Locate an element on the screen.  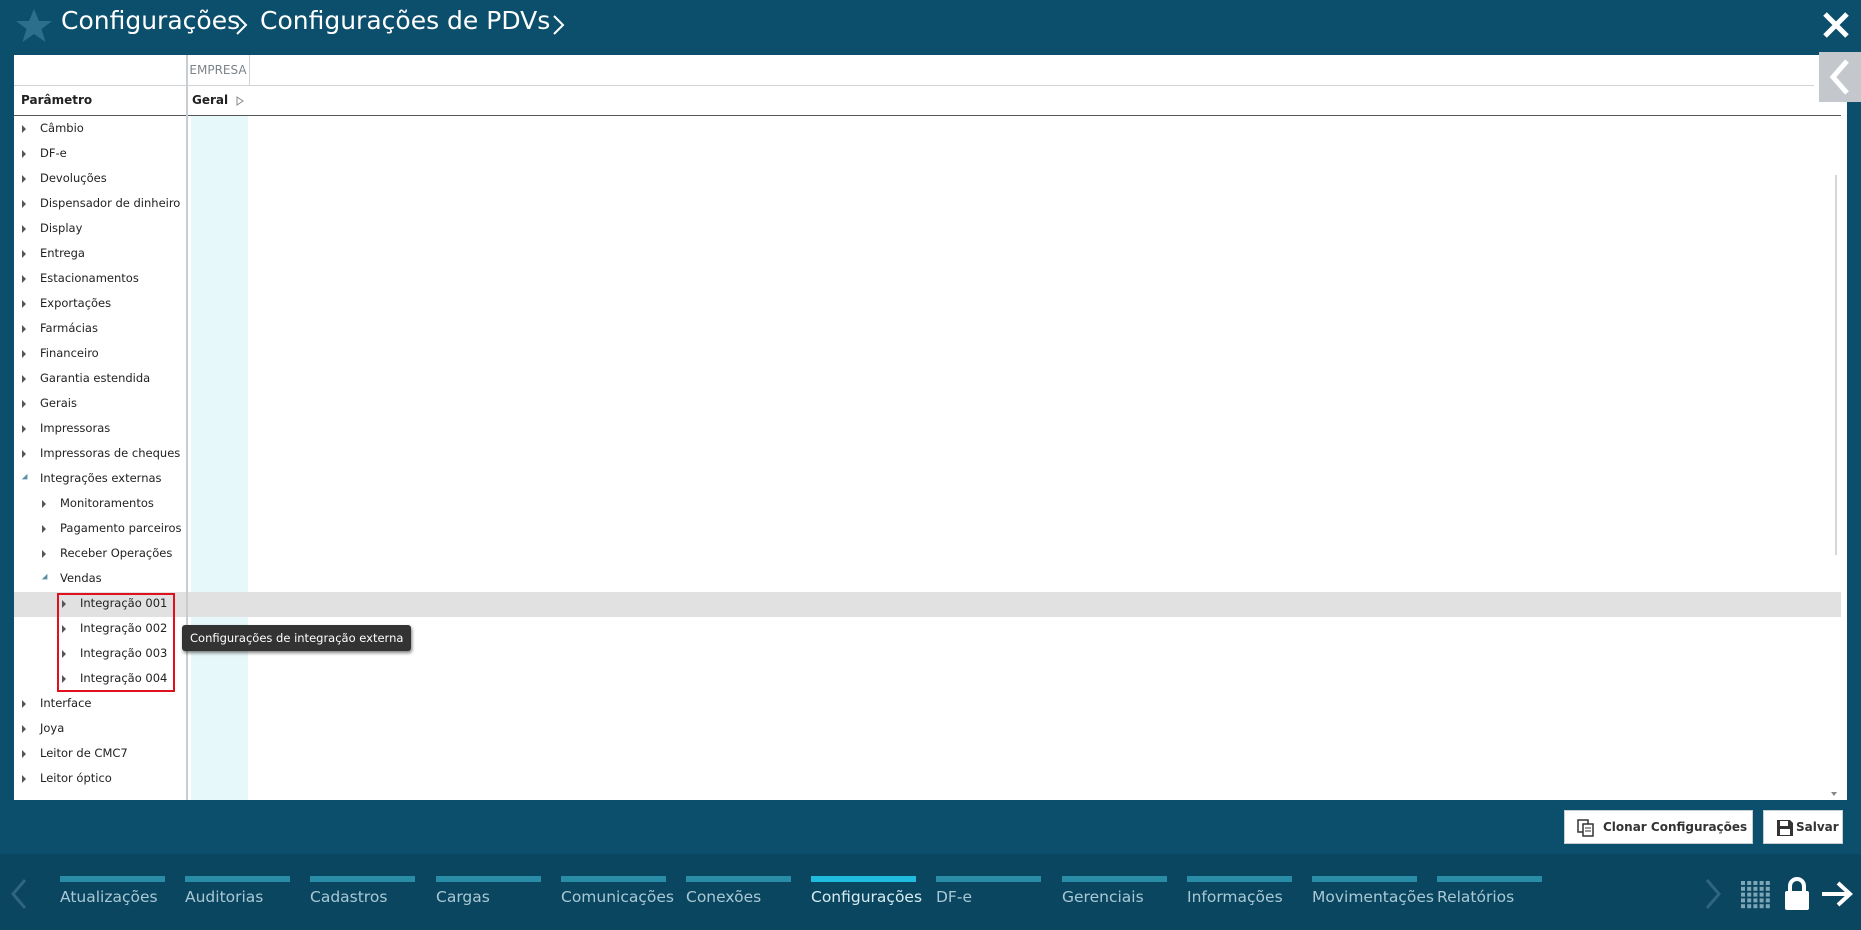
grid-group-header-row: EMPRESA is located at coordinates (914, 70).